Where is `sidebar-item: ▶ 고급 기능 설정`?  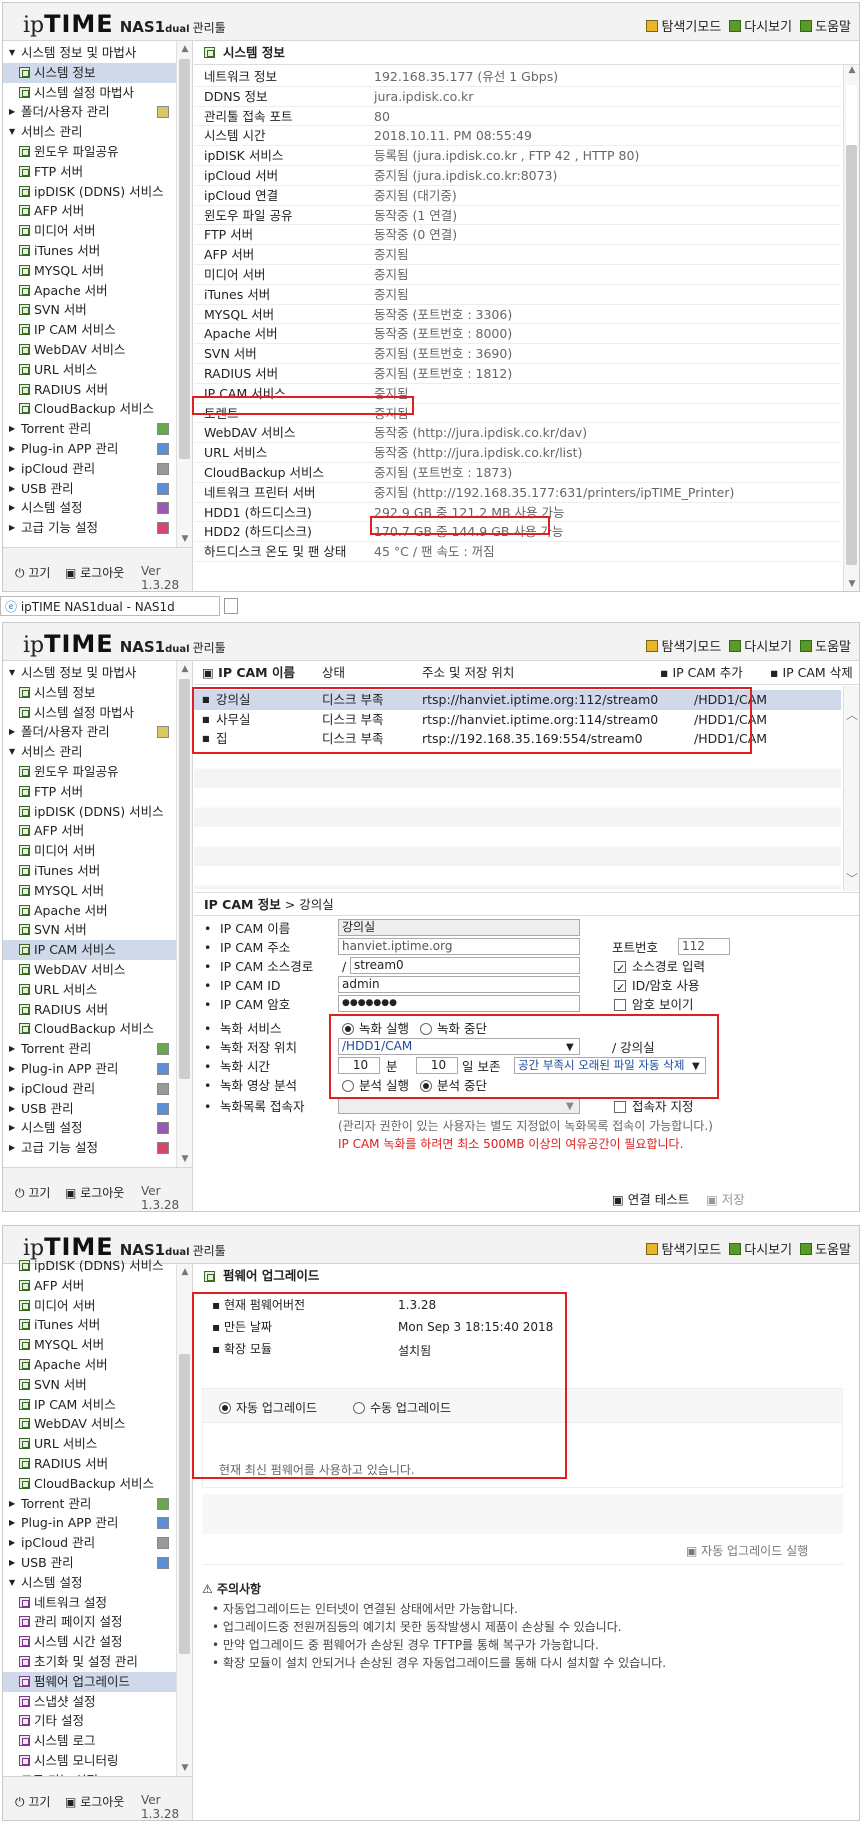 sidebar-item: ▶ 고급 기능 설정 is located at coordinates (90, 528).